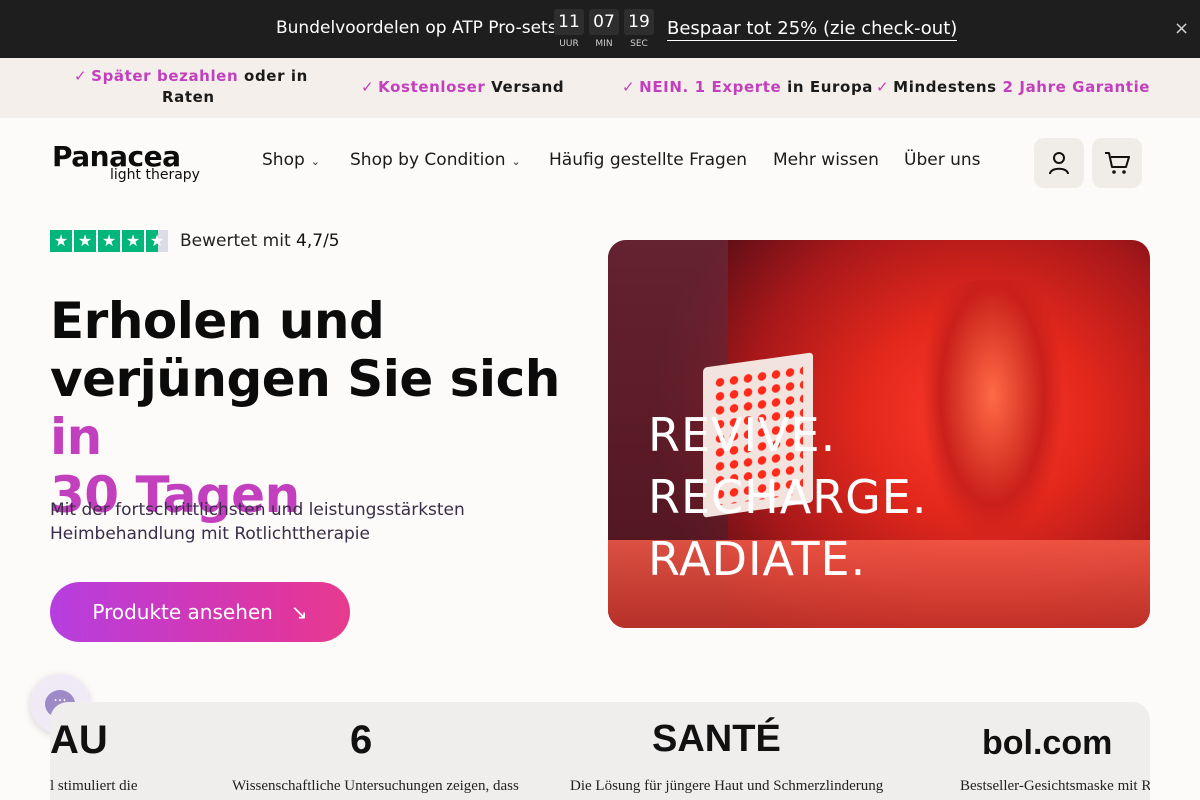 The image size is (1200, 800). What do you see at coordinates (127, 163) in the screenshot?
I see `logo: Panacea light therapy` at bounding box center [127, 163].